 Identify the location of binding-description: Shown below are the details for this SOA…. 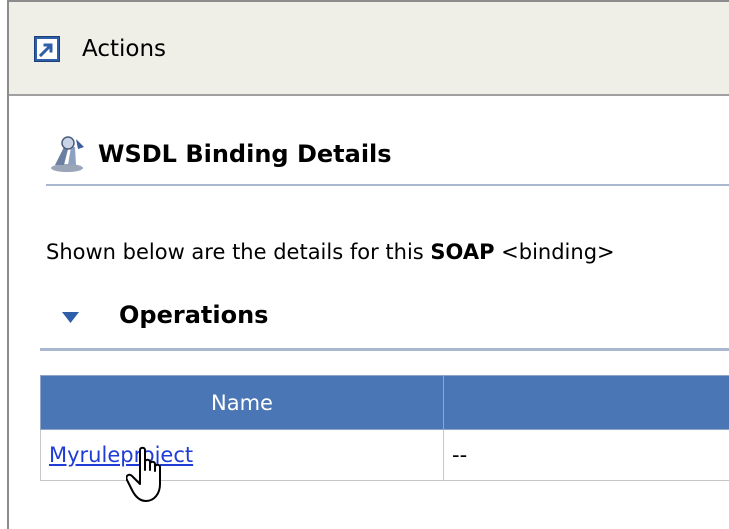
(330, 252).